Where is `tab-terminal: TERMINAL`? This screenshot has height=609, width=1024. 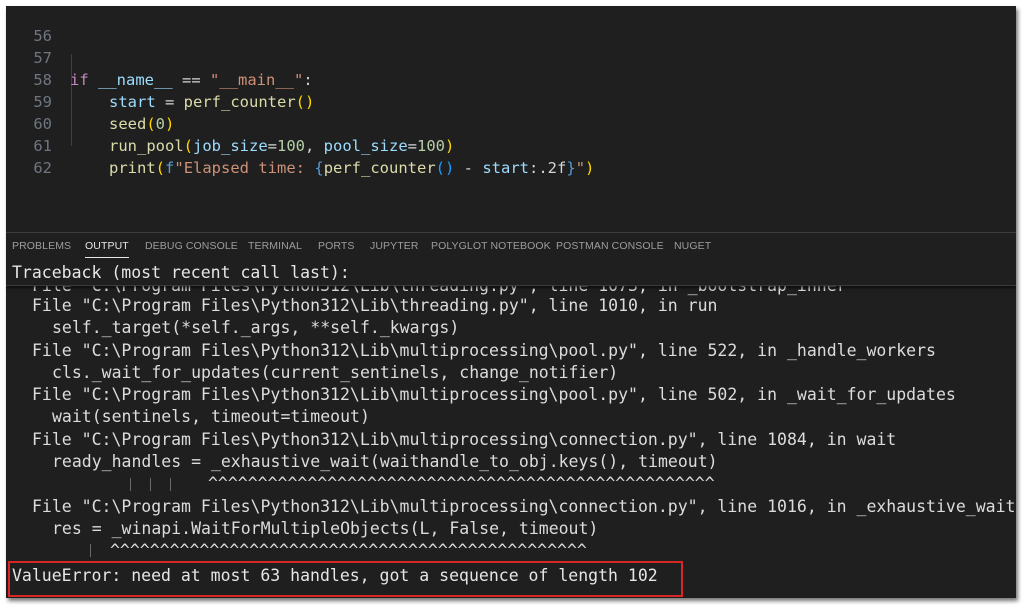 tab-terminal: TERMINAL is located at coordinates (275, 246).